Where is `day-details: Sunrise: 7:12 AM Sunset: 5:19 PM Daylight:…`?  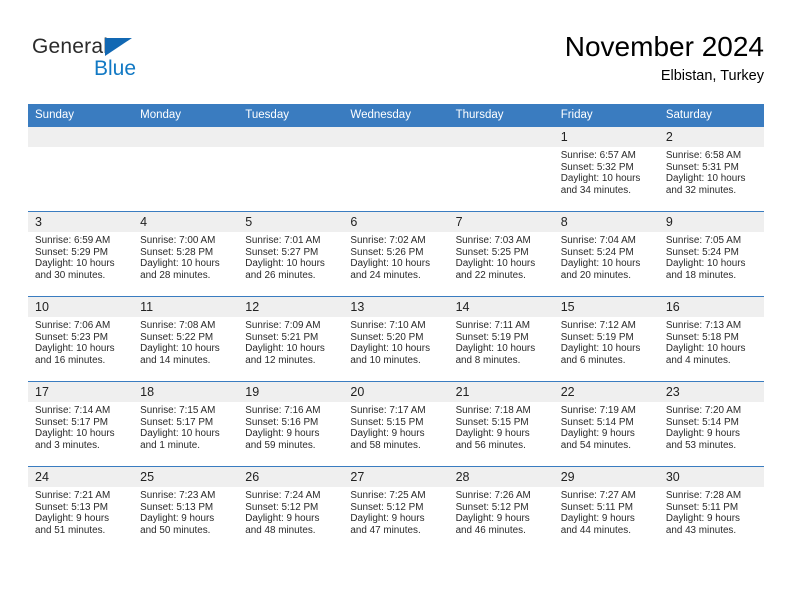 day-details: Sunrise: 7:12 AM Sunset: 5:19 PM Daylight:… is located at coordinates (606, 341).